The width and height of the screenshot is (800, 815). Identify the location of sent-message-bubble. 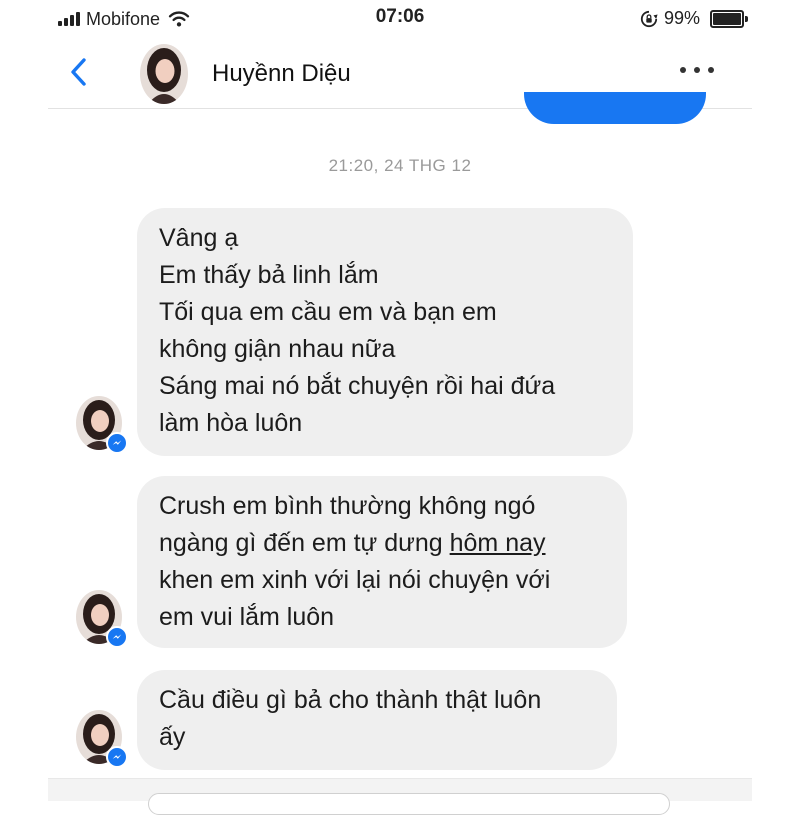
(615, 108).